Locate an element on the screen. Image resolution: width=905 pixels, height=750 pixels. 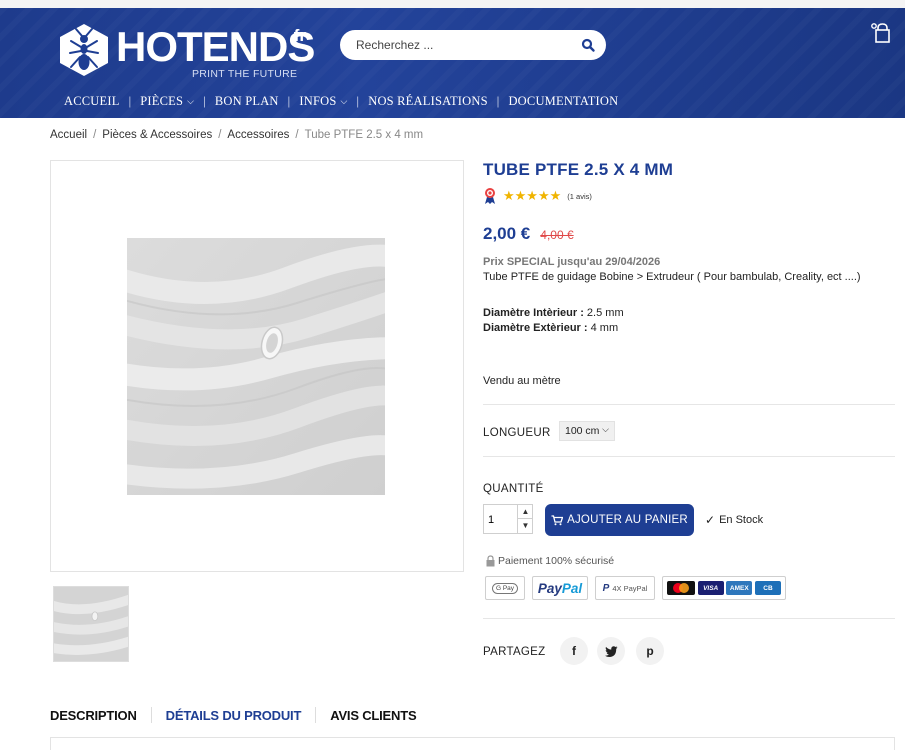
quantity-stepper: ▲ ▼ is located at coordinates (508, 519).